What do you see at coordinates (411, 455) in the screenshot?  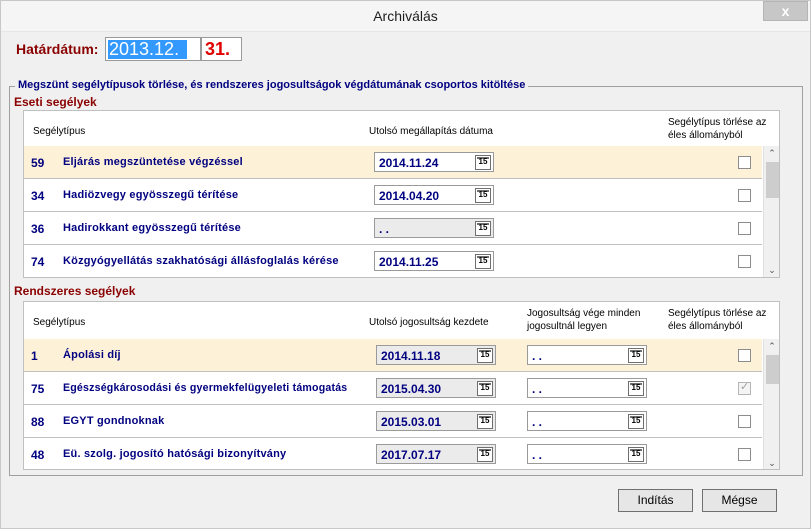 I see `rendszeres-start-value: 2017.07.17` at bounding box center [411, 455].